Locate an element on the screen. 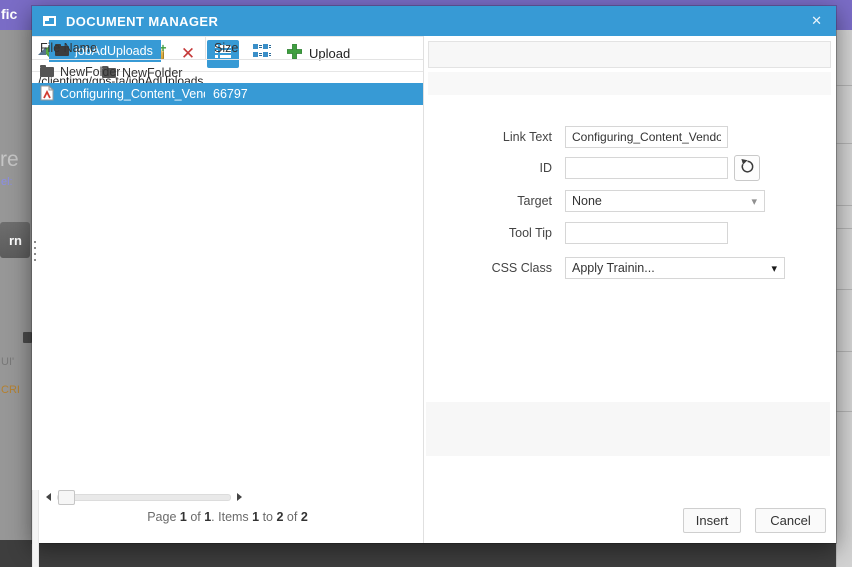  id-label: ID is located at coordinates (546, 168).